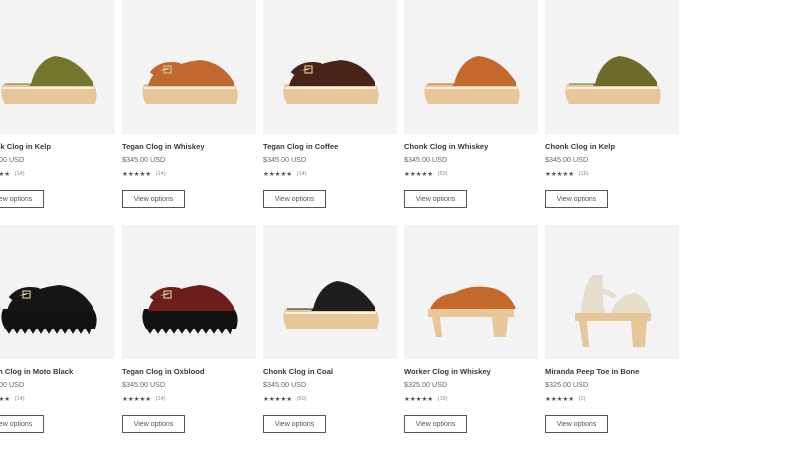 The height and width of the screenshot is (450, 800). What do you see at coordinates (70, 371) in the screenshot?
I see `product-name: Tegan Clog in Moto Black` at bounding box center [70, 371].